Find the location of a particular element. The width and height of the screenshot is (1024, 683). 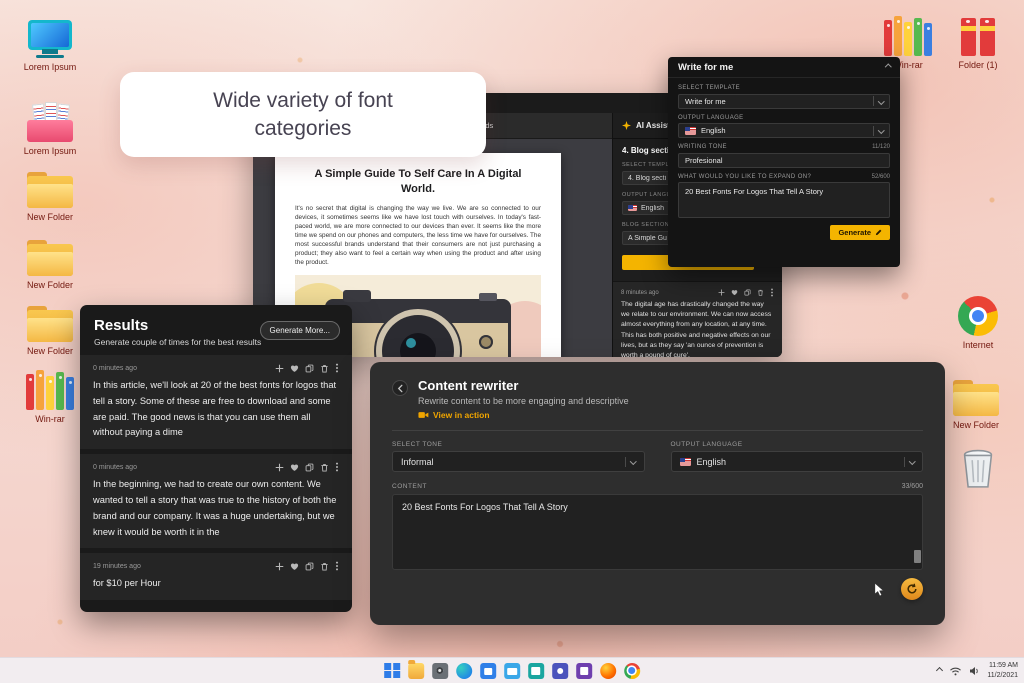

desktop-icon-folder-1: Folder (1) is located at coordinates (978, 43).